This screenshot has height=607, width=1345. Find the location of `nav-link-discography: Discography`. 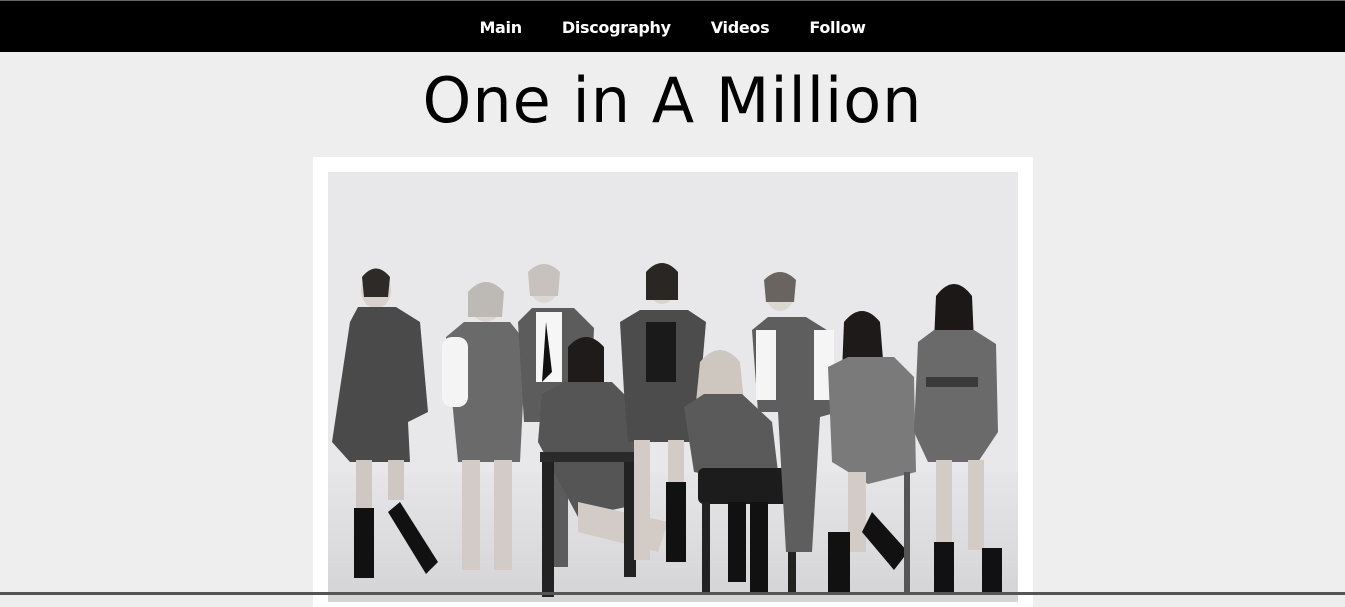

nav-link-discography: Discography is located at coordinates (616, 27).